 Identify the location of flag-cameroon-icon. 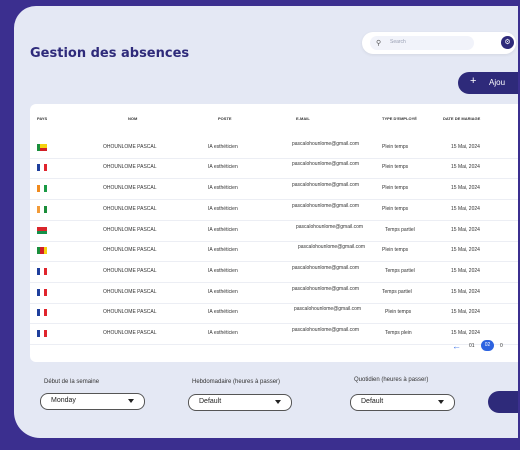
(42, 250).